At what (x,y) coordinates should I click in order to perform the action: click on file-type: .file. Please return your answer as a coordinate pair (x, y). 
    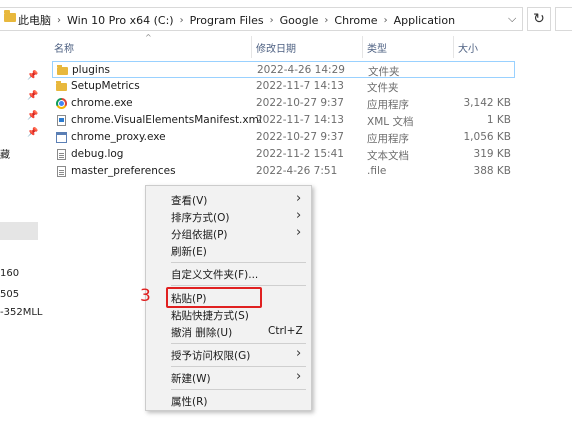
    Looking at the image, I should click on (377, 171).